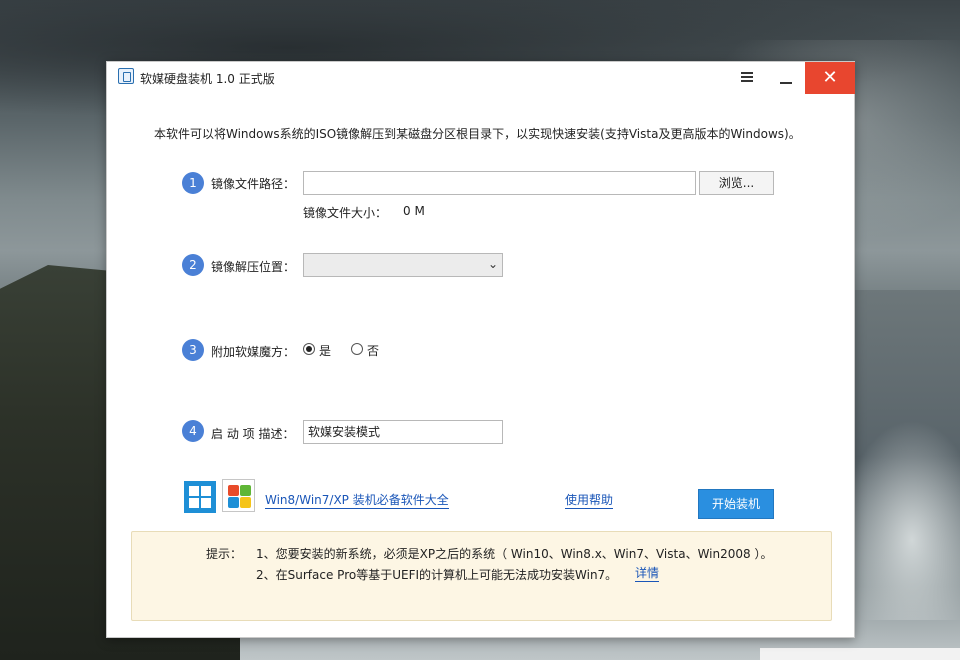 The height and width of the screenshot is (660, 960). I want to click on details-link: 详情, so click(647, 574).